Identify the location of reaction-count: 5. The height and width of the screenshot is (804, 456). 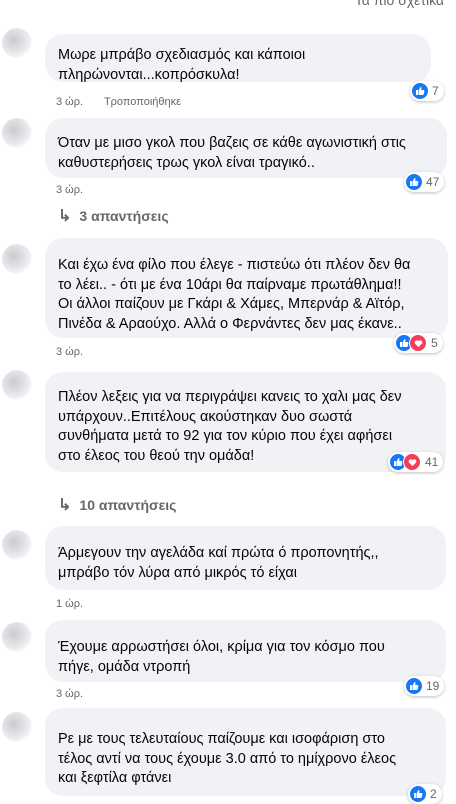
(434, 343).